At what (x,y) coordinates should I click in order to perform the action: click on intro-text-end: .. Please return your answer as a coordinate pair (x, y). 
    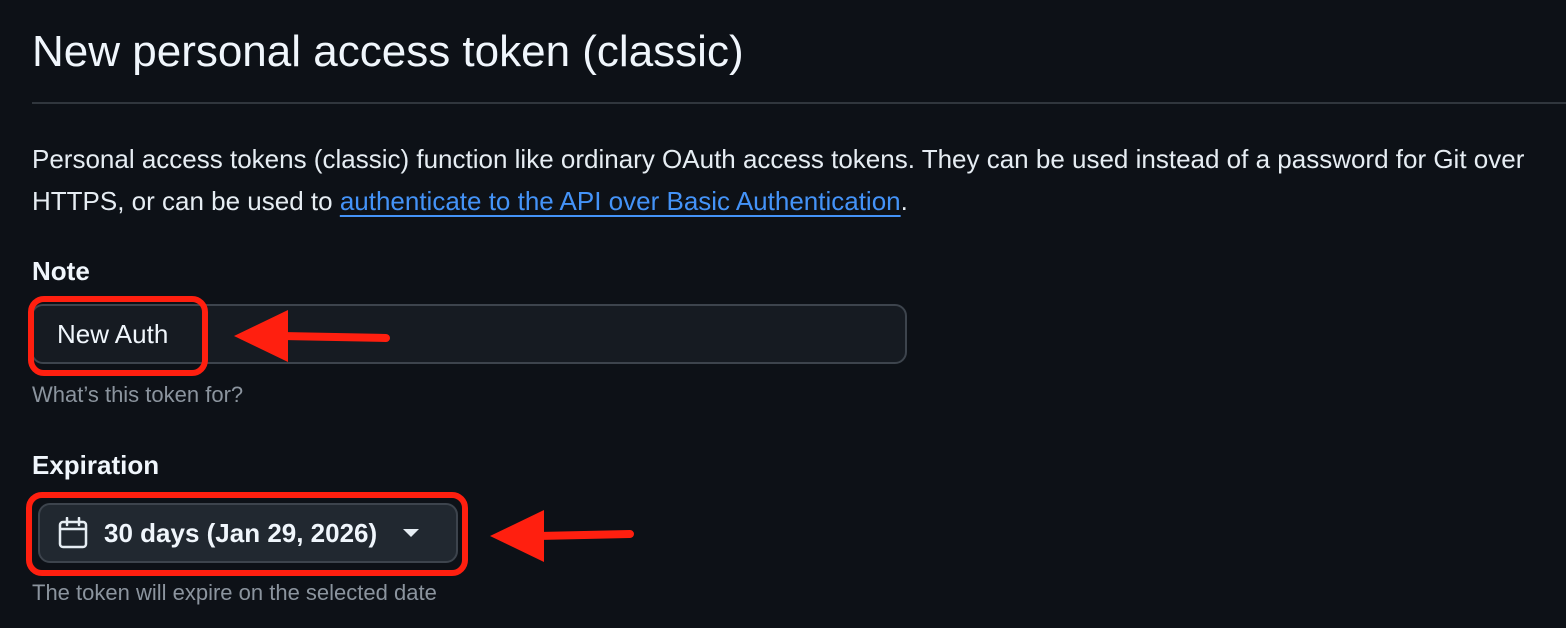
    Looking at the image, I should click on (904, 201).